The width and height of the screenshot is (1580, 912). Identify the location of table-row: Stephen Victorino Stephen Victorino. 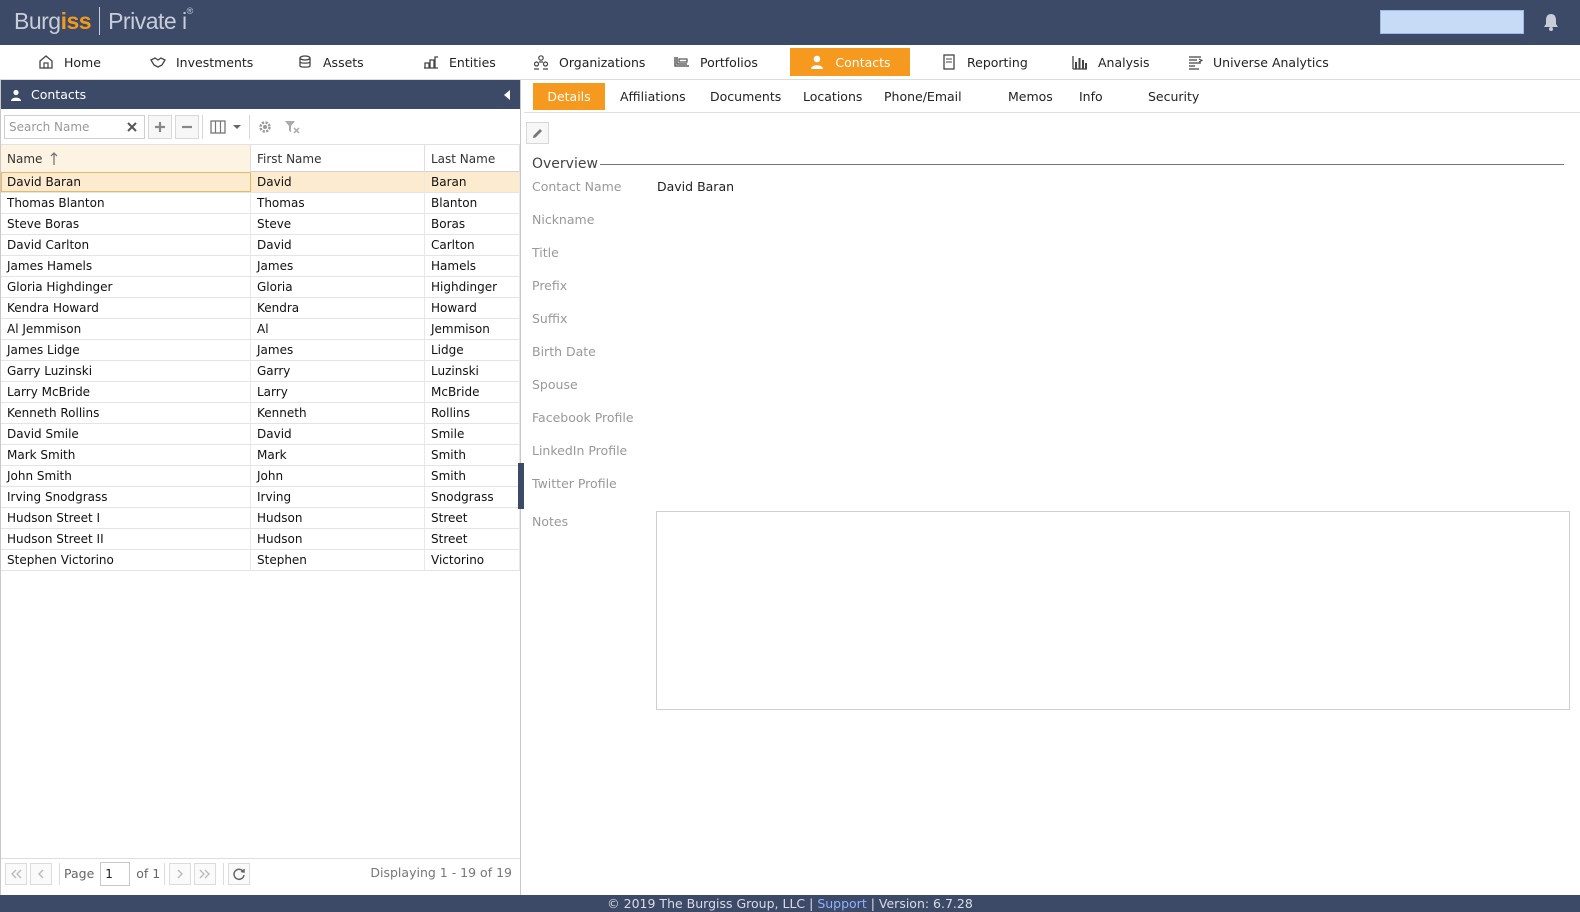
(260, 560).